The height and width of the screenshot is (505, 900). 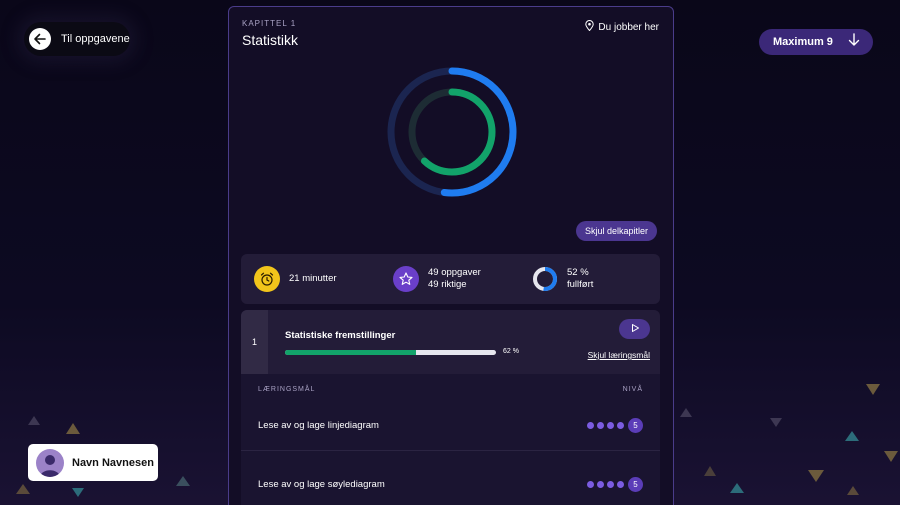 I want to click on learning-goal-row: Lese av og lage søylediagram 5, so click(x=450, y=480).